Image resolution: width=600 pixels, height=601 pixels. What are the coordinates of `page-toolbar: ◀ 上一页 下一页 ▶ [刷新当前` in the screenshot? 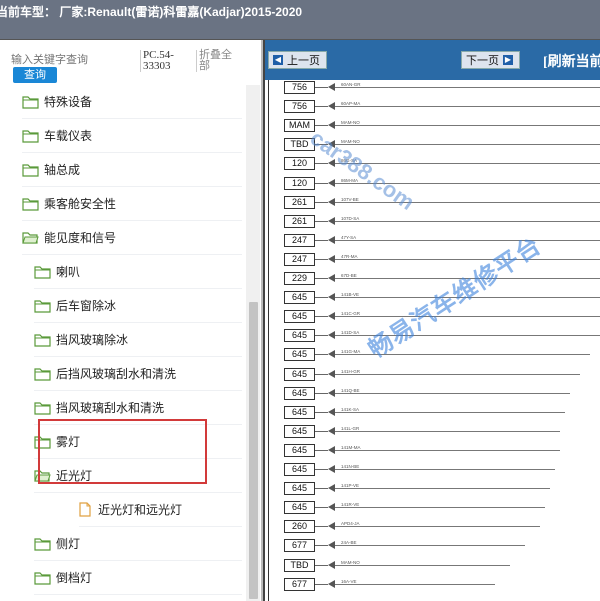 It's located at (432, 60).